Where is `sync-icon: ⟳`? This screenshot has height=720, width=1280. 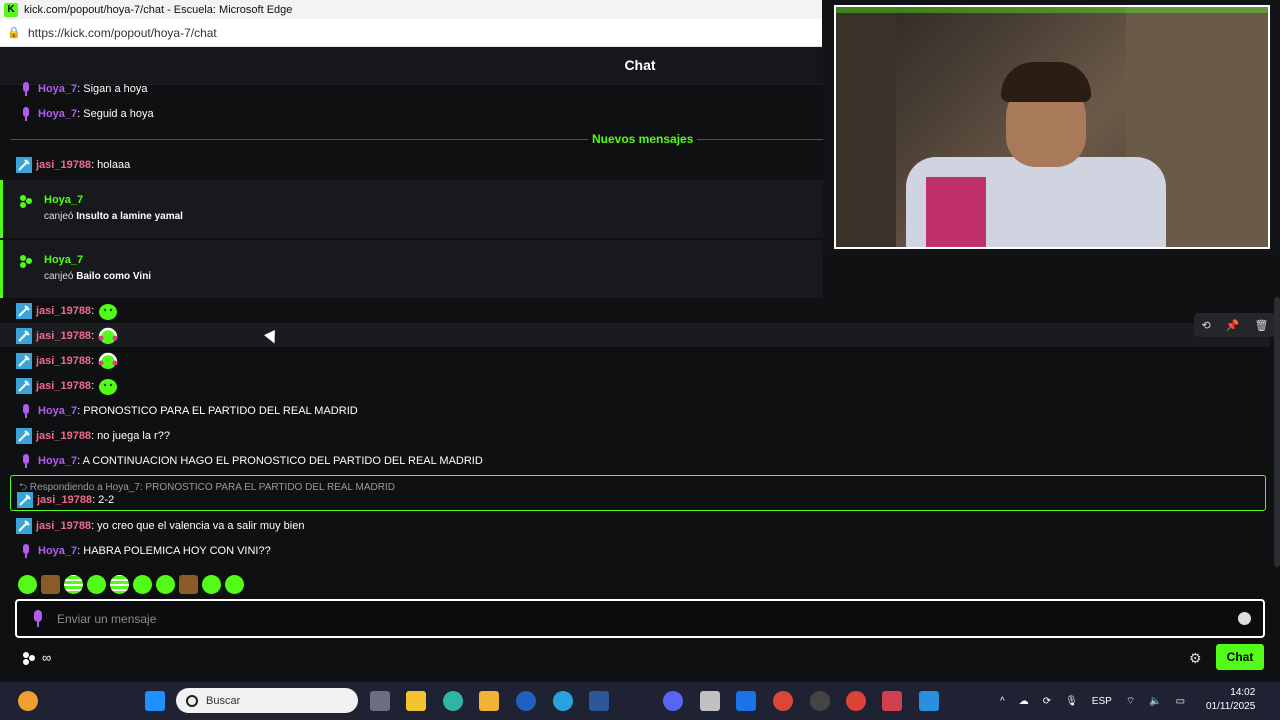 sync-icon: ⟳ is located at coordinates (1047, 701).